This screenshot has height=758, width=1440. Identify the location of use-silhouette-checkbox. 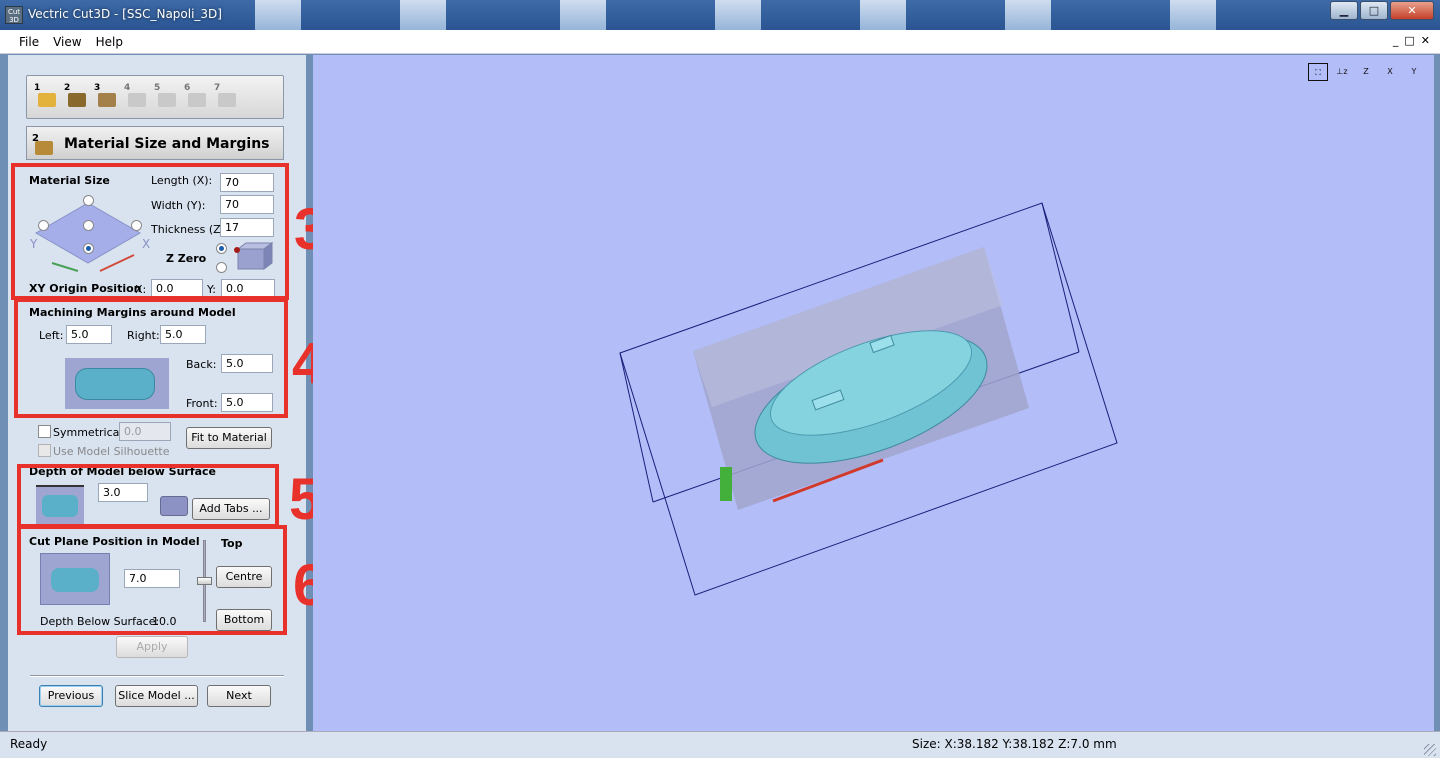
(44, 450).